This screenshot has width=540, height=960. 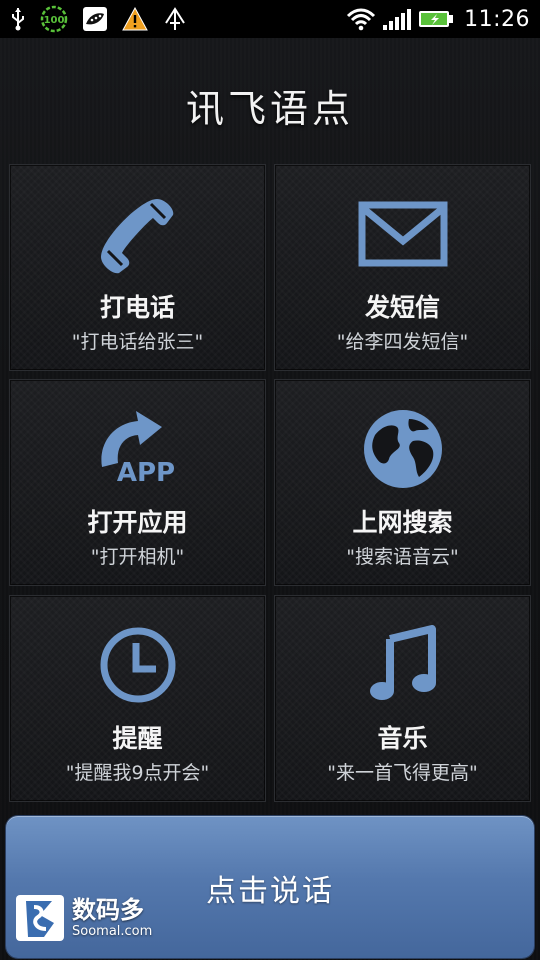 I want to click on warning-icon, so click(x=135, y=19).